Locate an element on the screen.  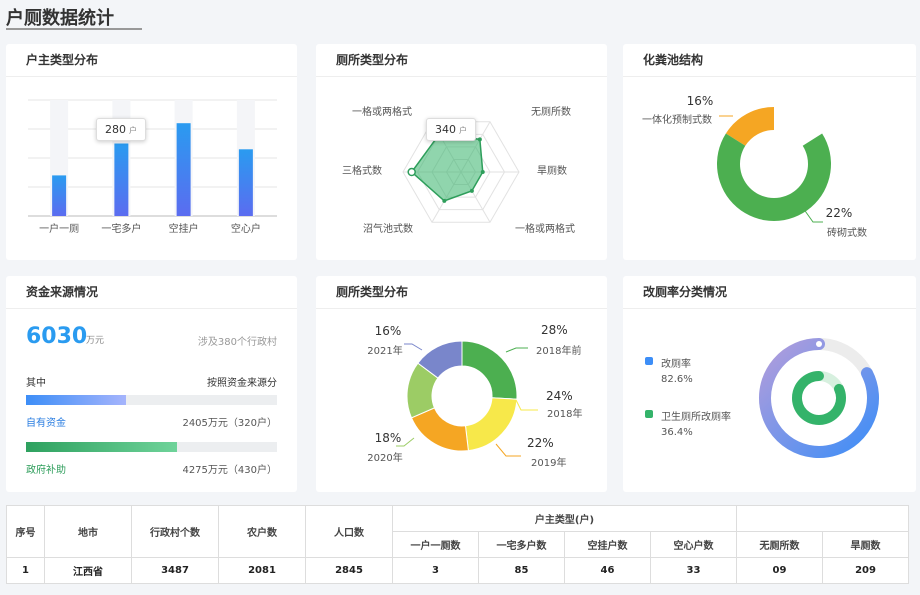
x-tick-label: 一户一厕 is located at coordinates (59, 228).